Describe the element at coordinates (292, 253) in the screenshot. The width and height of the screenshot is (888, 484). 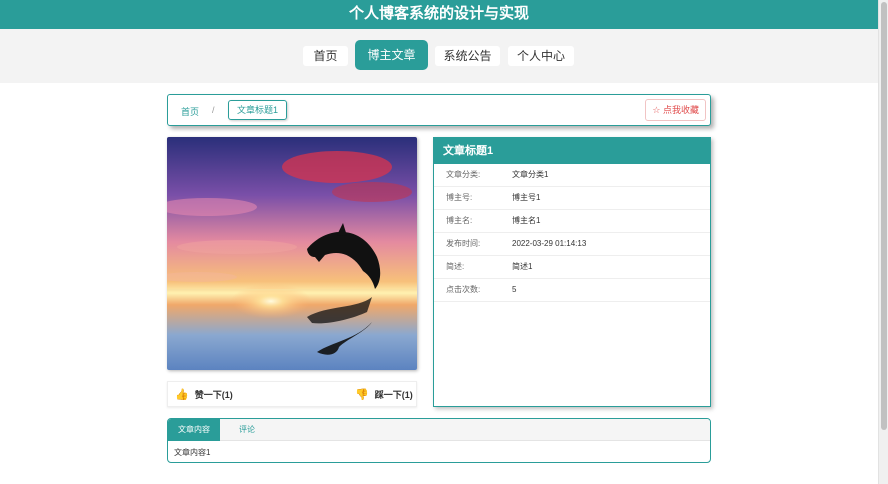
I see `article-cover-image` at that location.